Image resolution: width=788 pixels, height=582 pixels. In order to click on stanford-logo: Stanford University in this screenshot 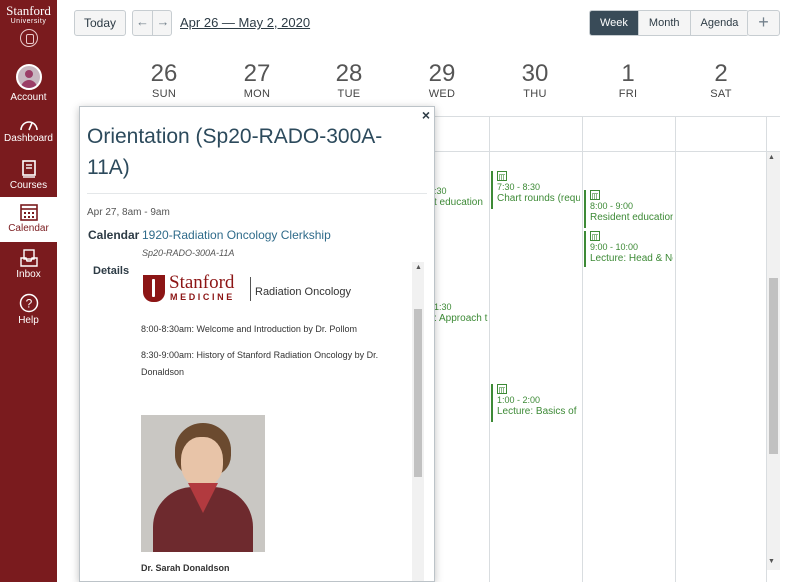, I will do `click(28, 25)`.